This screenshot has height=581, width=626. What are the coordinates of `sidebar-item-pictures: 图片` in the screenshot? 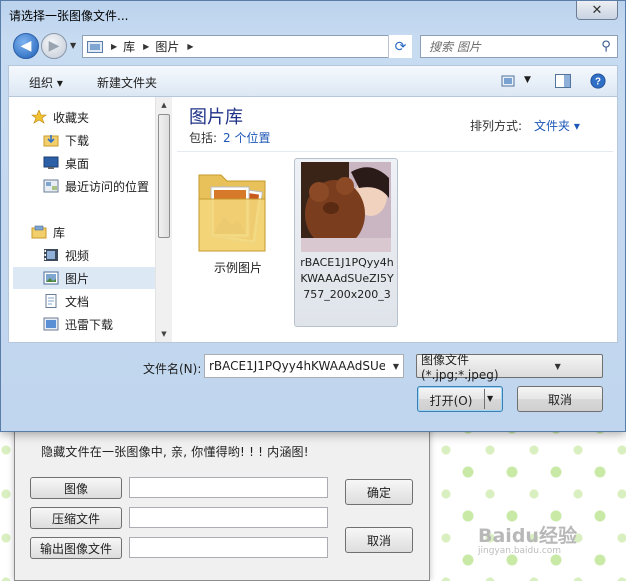 It's located at (84, 278).